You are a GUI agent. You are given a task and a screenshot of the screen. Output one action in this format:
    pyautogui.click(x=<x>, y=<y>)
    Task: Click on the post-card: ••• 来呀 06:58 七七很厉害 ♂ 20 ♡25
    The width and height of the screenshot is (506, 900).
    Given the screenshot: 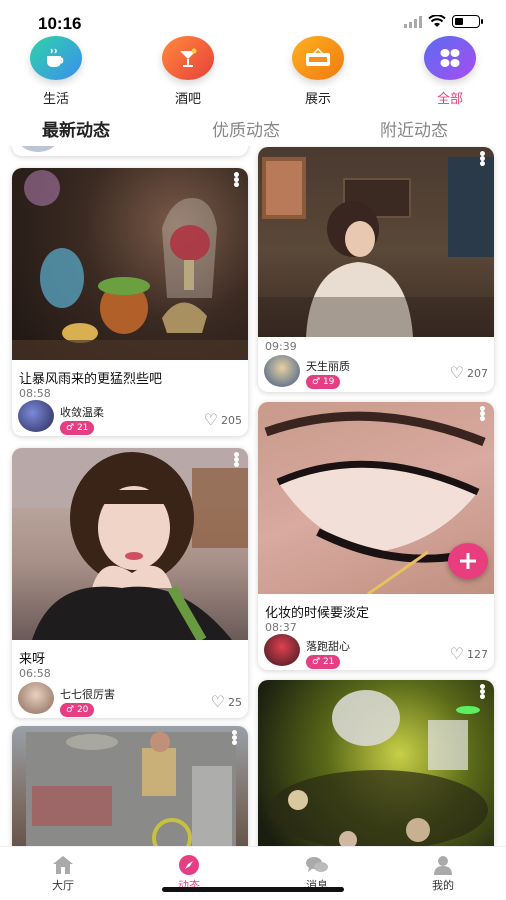 What is the action you would take?
    pyautogui.click(x=130, y=583)
    